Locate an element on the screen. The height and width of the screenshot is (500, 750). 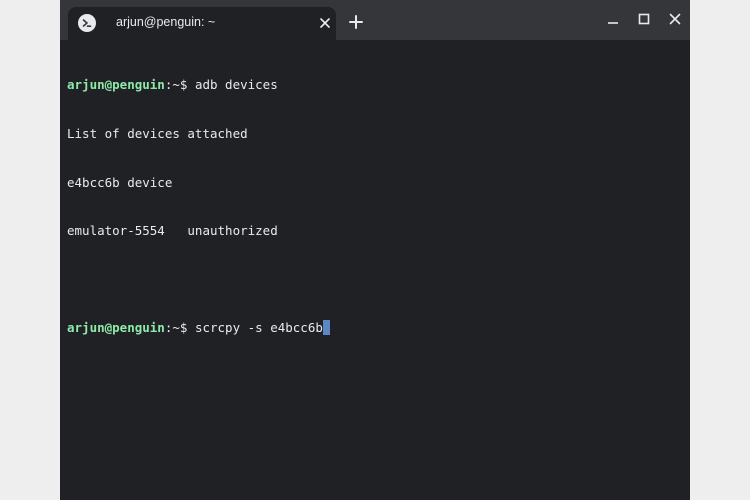
minimize-icon is located at coordinates (613, 23).